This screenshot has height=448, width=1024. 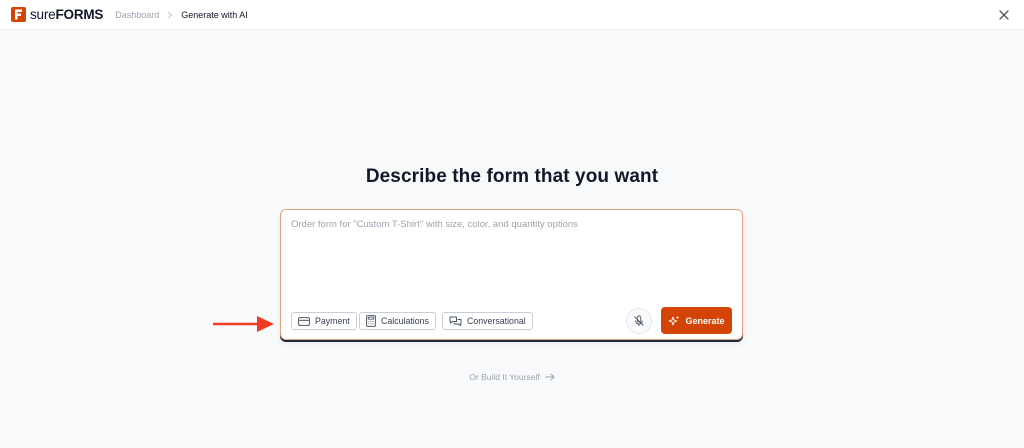 I want to click on microphone-off-icon, so click(x=639, y=320).